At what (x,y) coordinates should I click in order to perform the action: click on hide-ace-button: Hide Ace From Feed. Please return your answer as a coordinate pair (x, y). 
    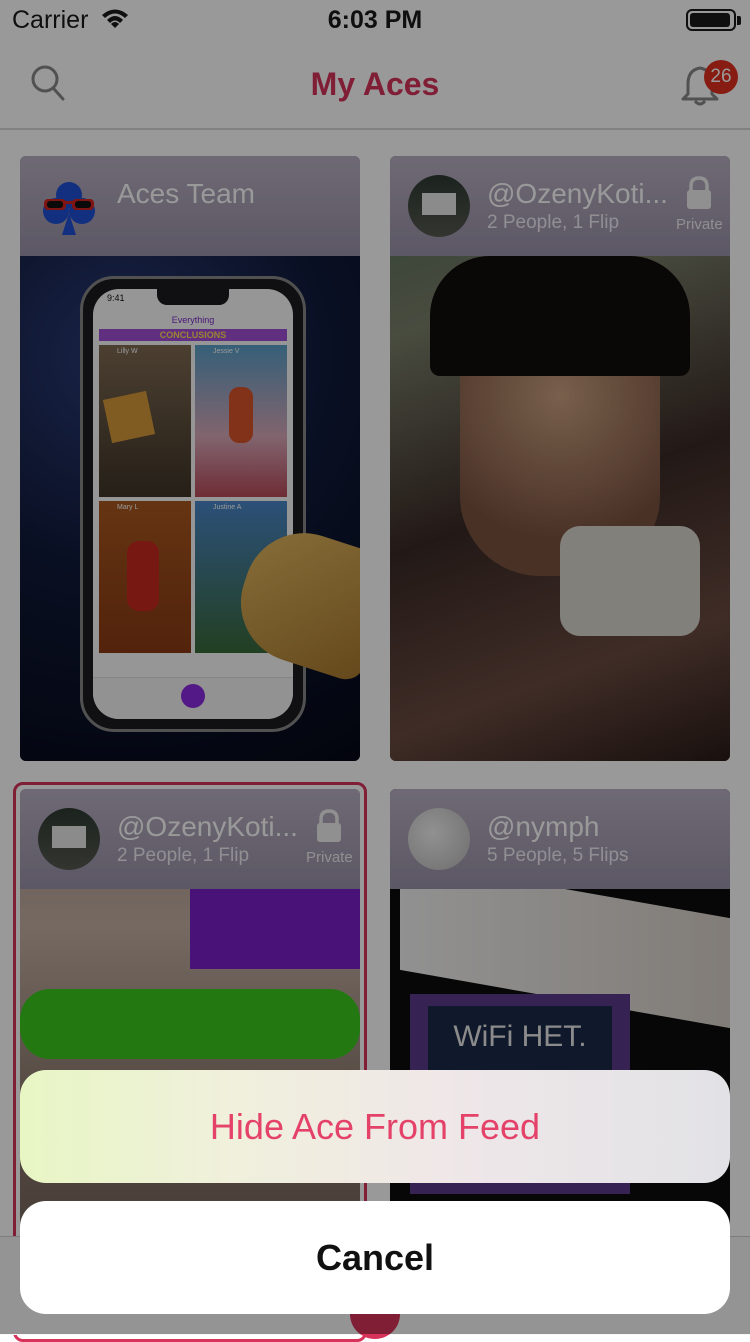
    Looking at the image, I should click on (375, 1126).